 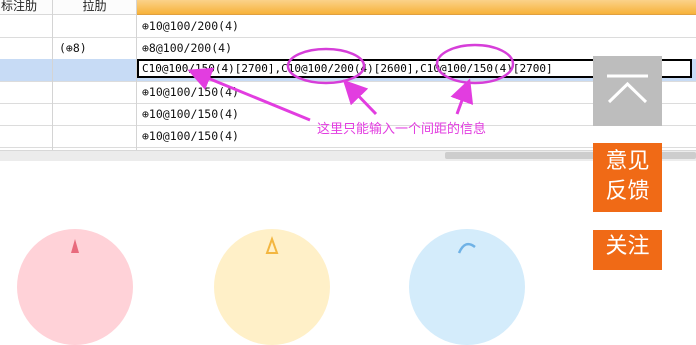 I want to click on chevron-up-icon, so click(x=627, y=89).